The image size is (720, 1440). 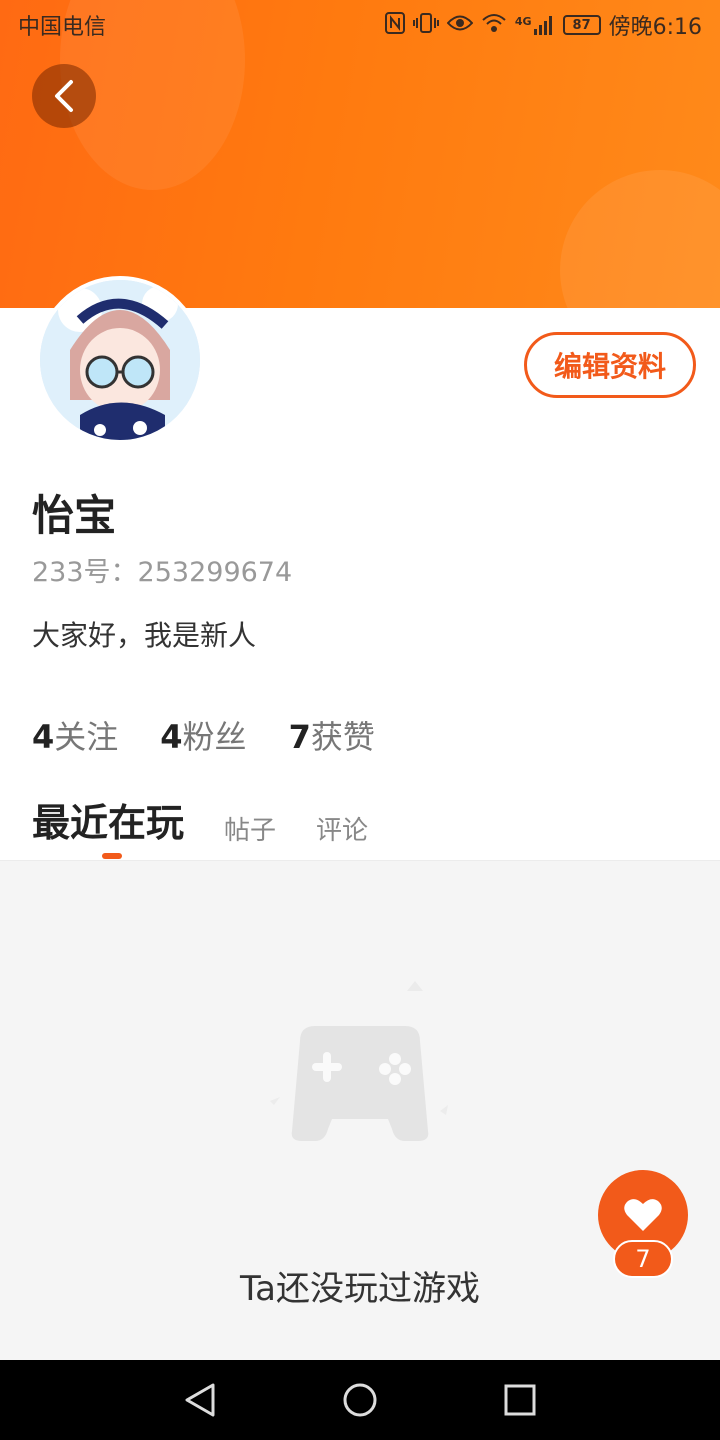 I want to click on clock: 傍晚6:16, so click(x=655, y=27).